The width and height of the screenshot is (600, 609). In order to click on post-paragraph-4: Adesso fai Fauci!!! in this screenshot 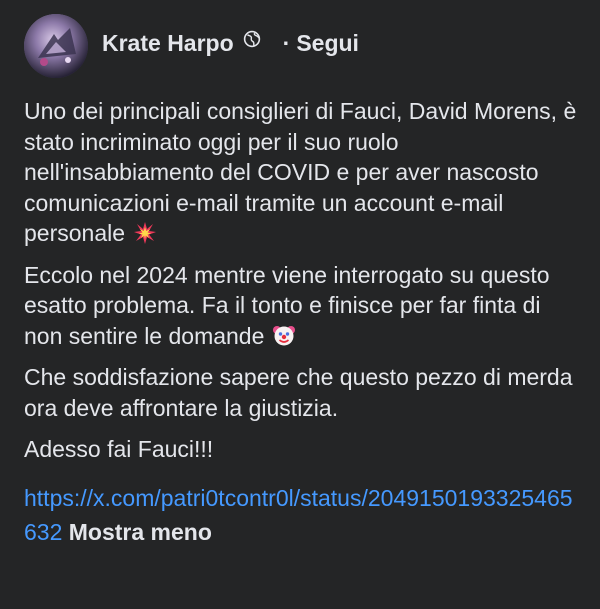, I will do `click(119, 449)`.